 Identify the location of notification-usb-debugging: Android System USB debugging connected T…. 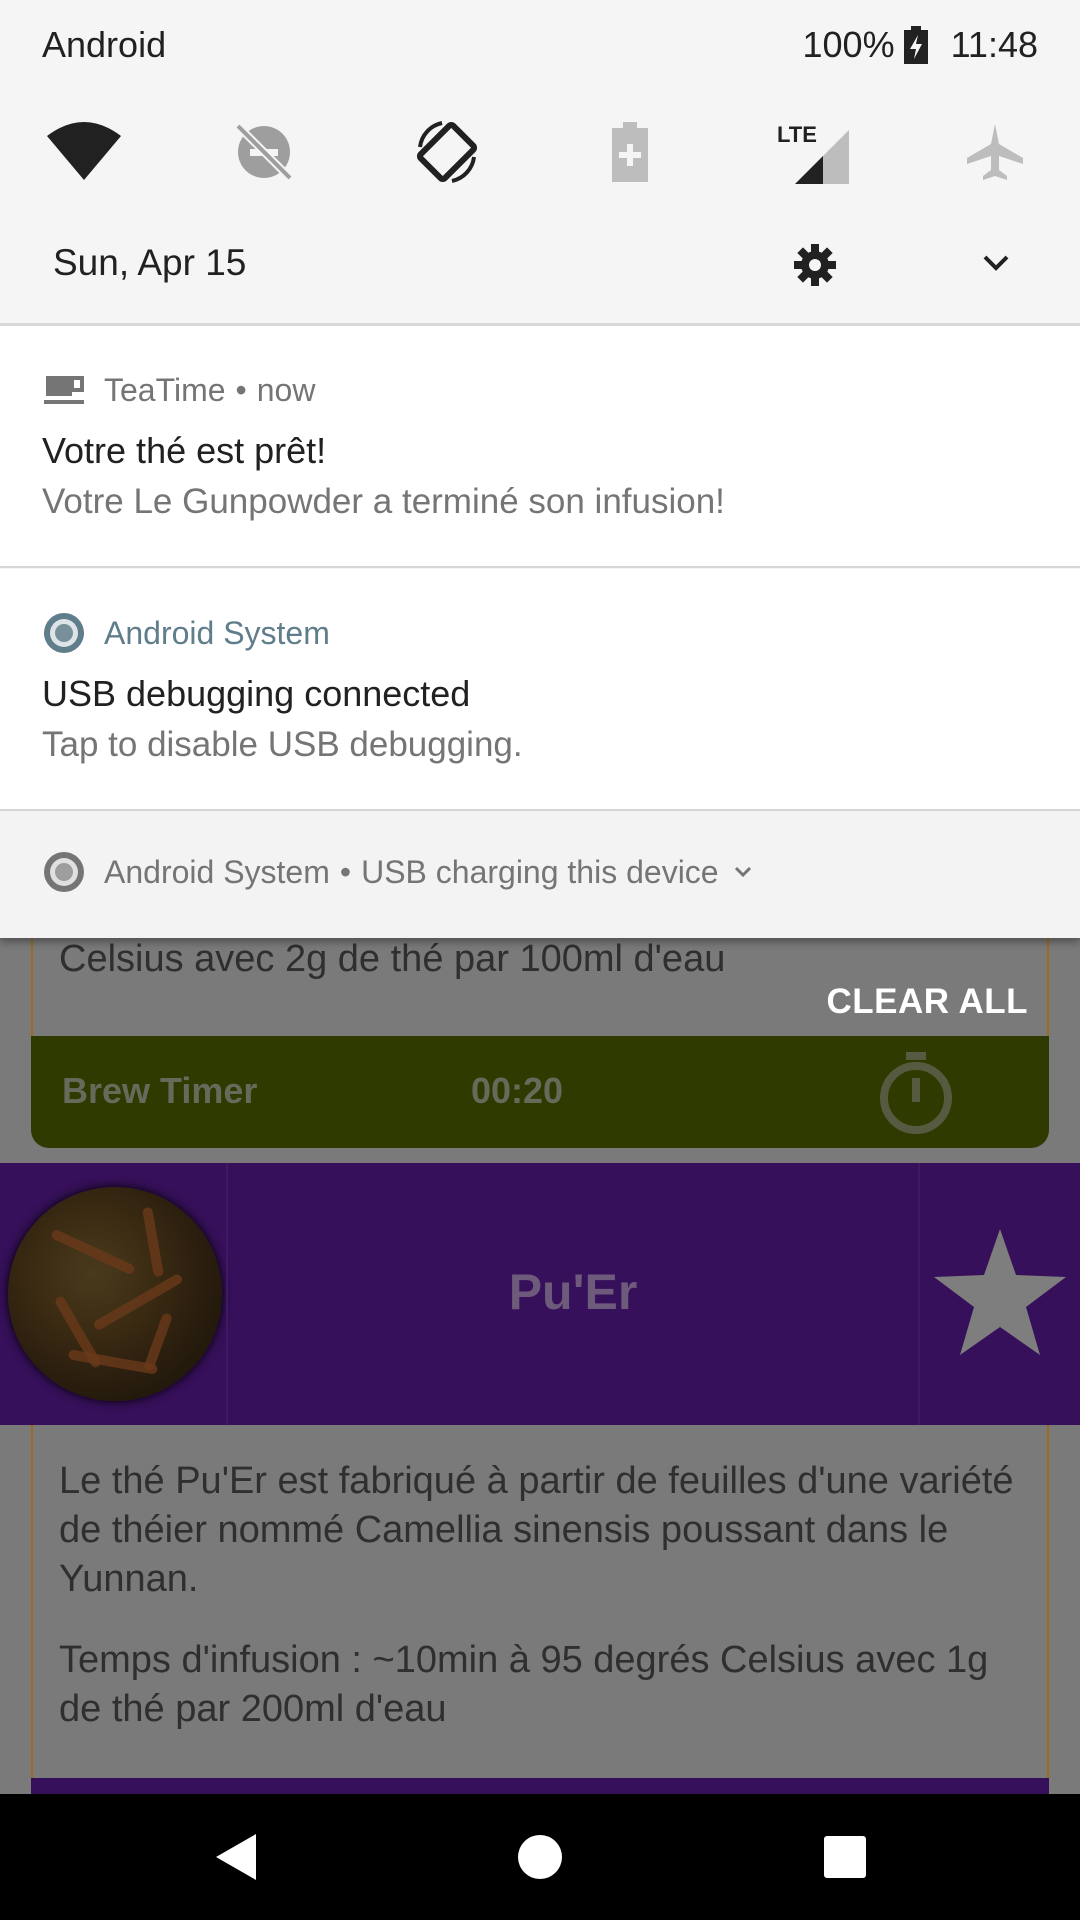
(540, 690).